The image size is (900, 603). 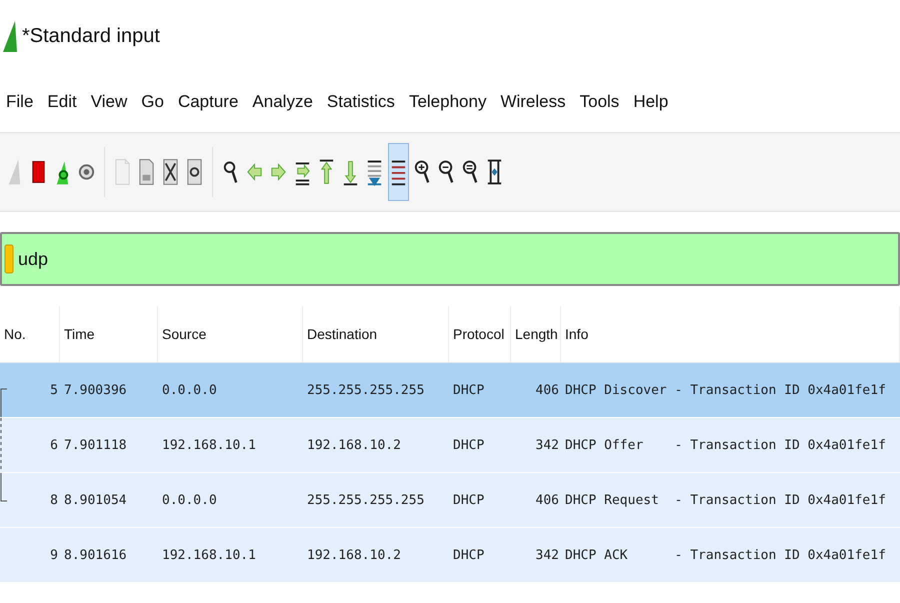 I want to click on column-header: Info, so click(x=730, y=334).